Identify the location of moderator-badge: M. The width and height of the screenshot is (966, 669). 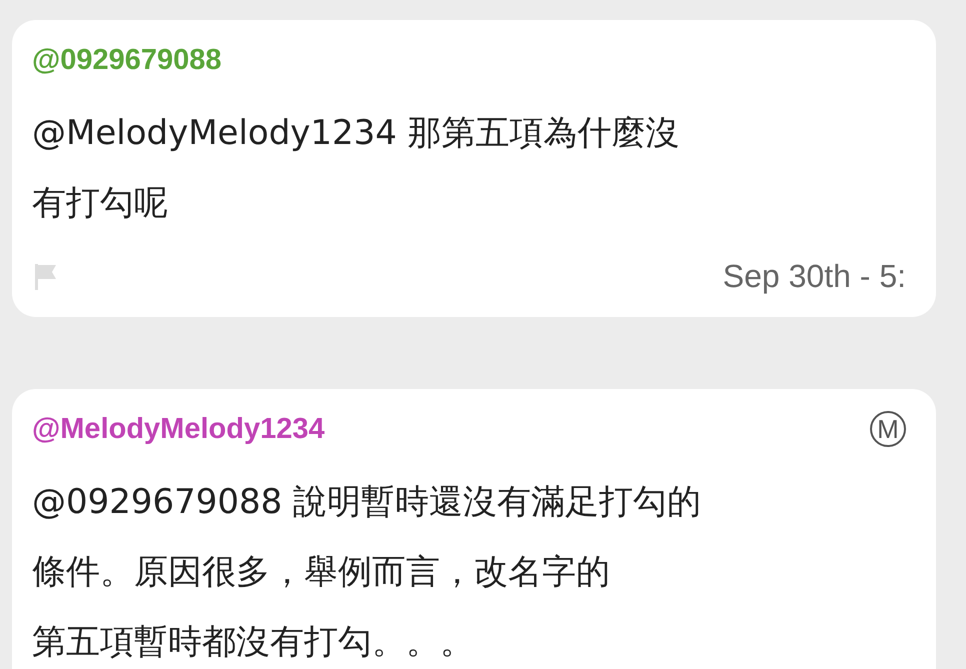
(888, 429).